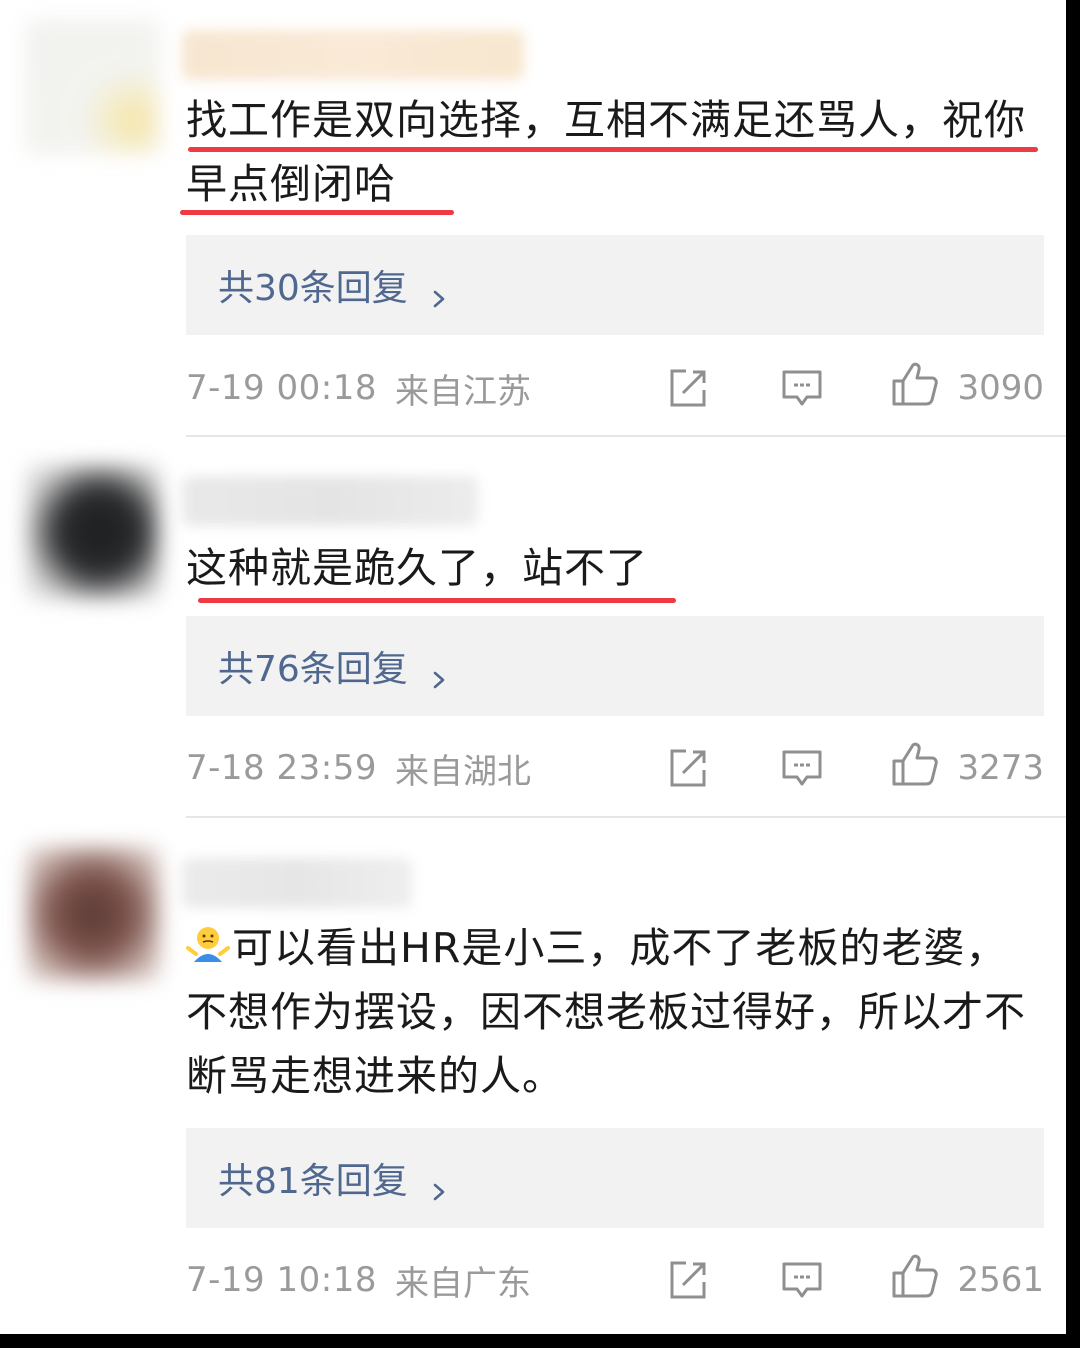  I want to click on comment-meta: 7-19 00:18 来自江苏 3090, so click(615, 388).